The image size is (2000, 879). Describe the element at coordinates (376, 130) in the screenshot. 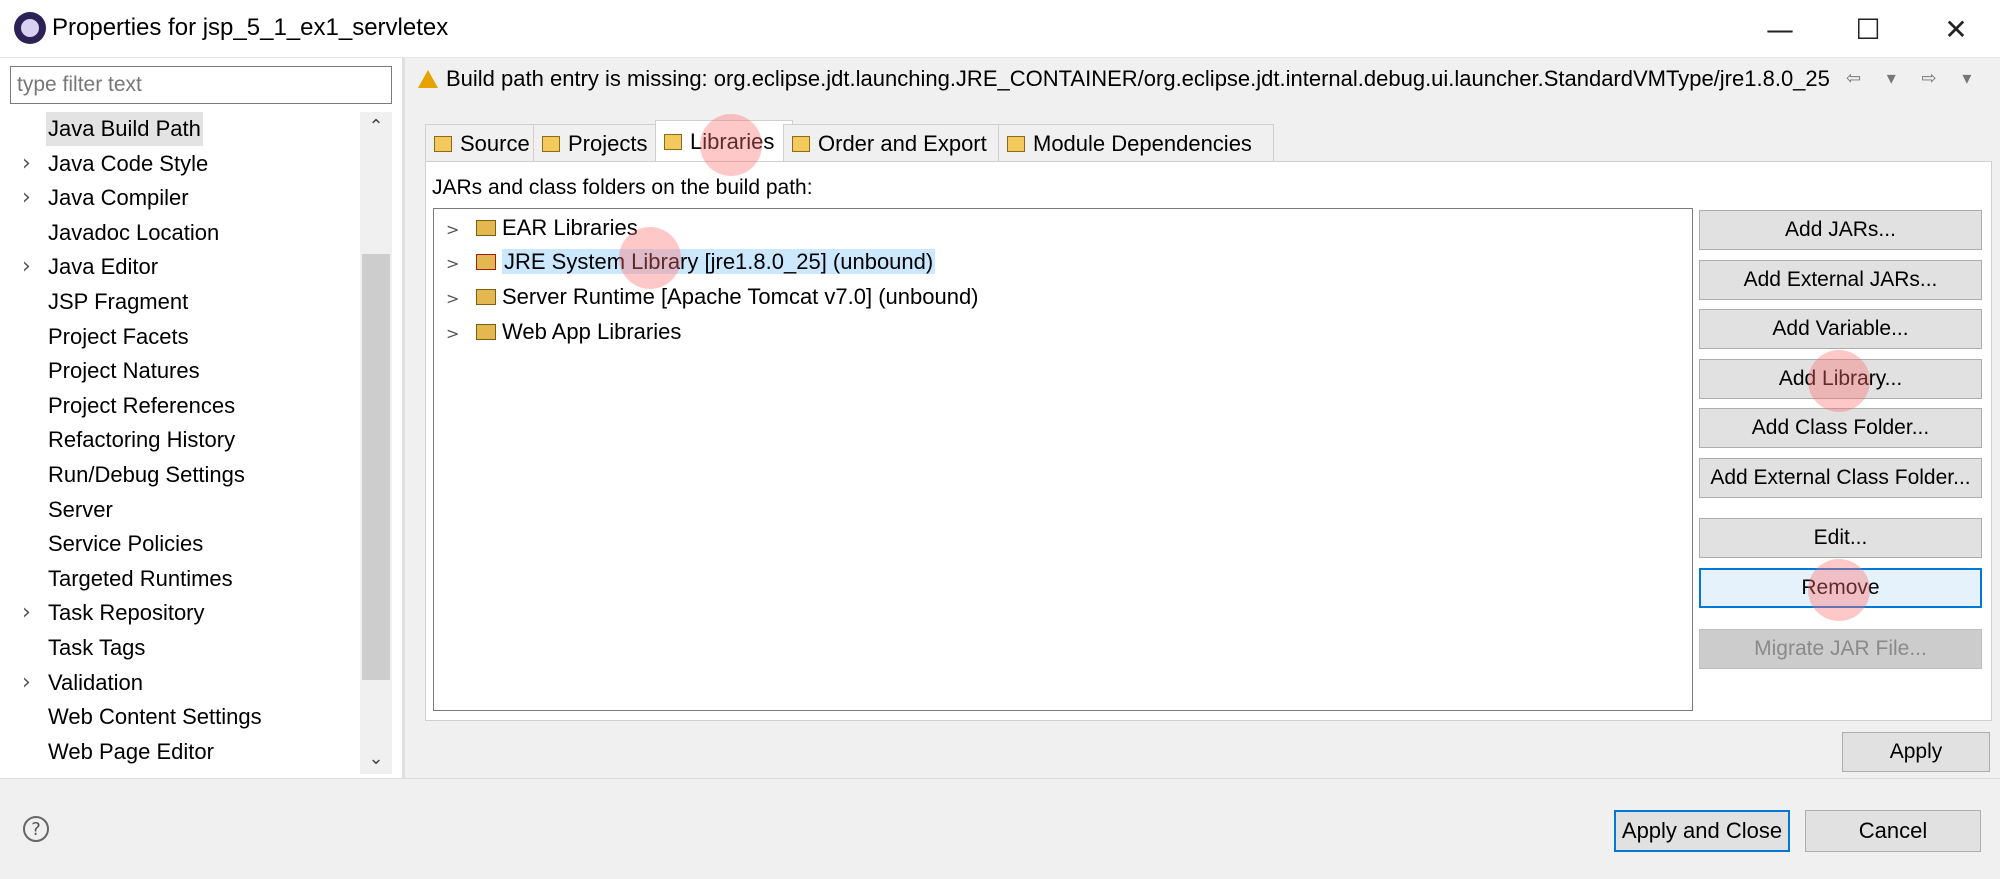

I see `scroll-up-icon: ⌃` at that location.